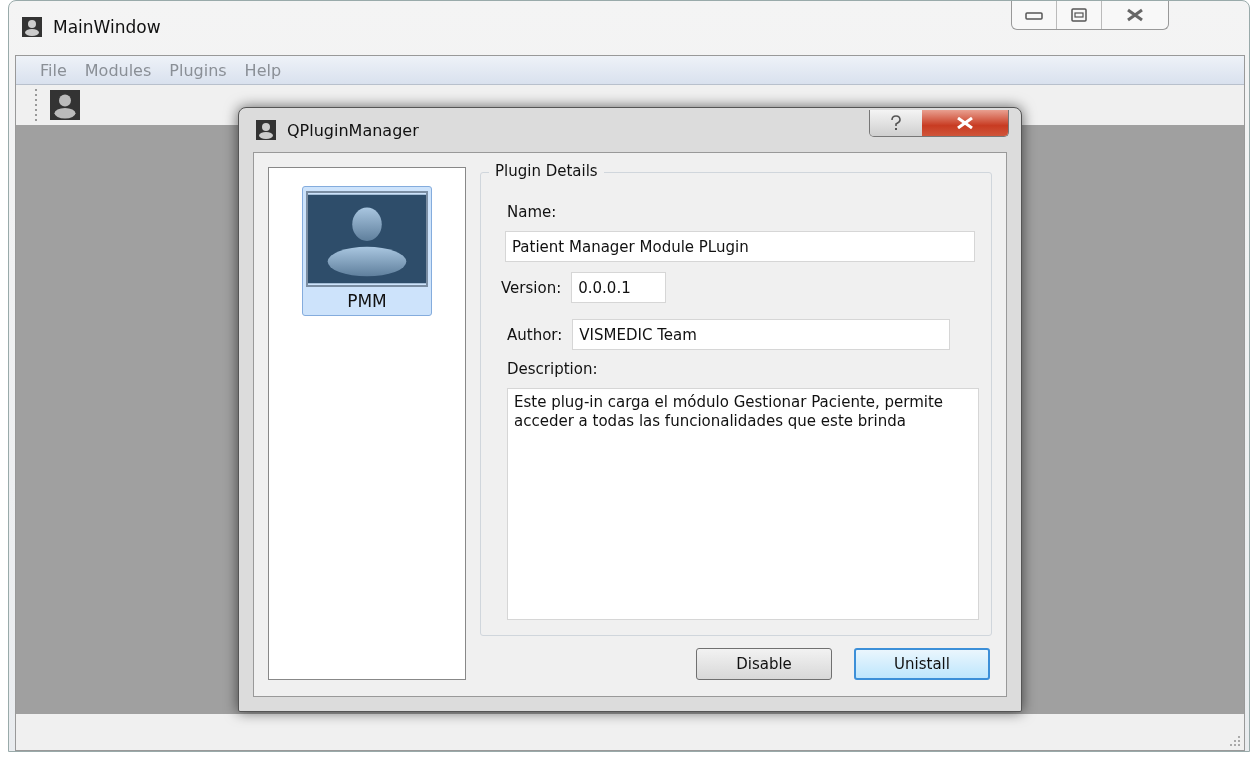 The image size is (1255, 758). I want to click on author-field: VISMEDIC Team, so click(761, 334).